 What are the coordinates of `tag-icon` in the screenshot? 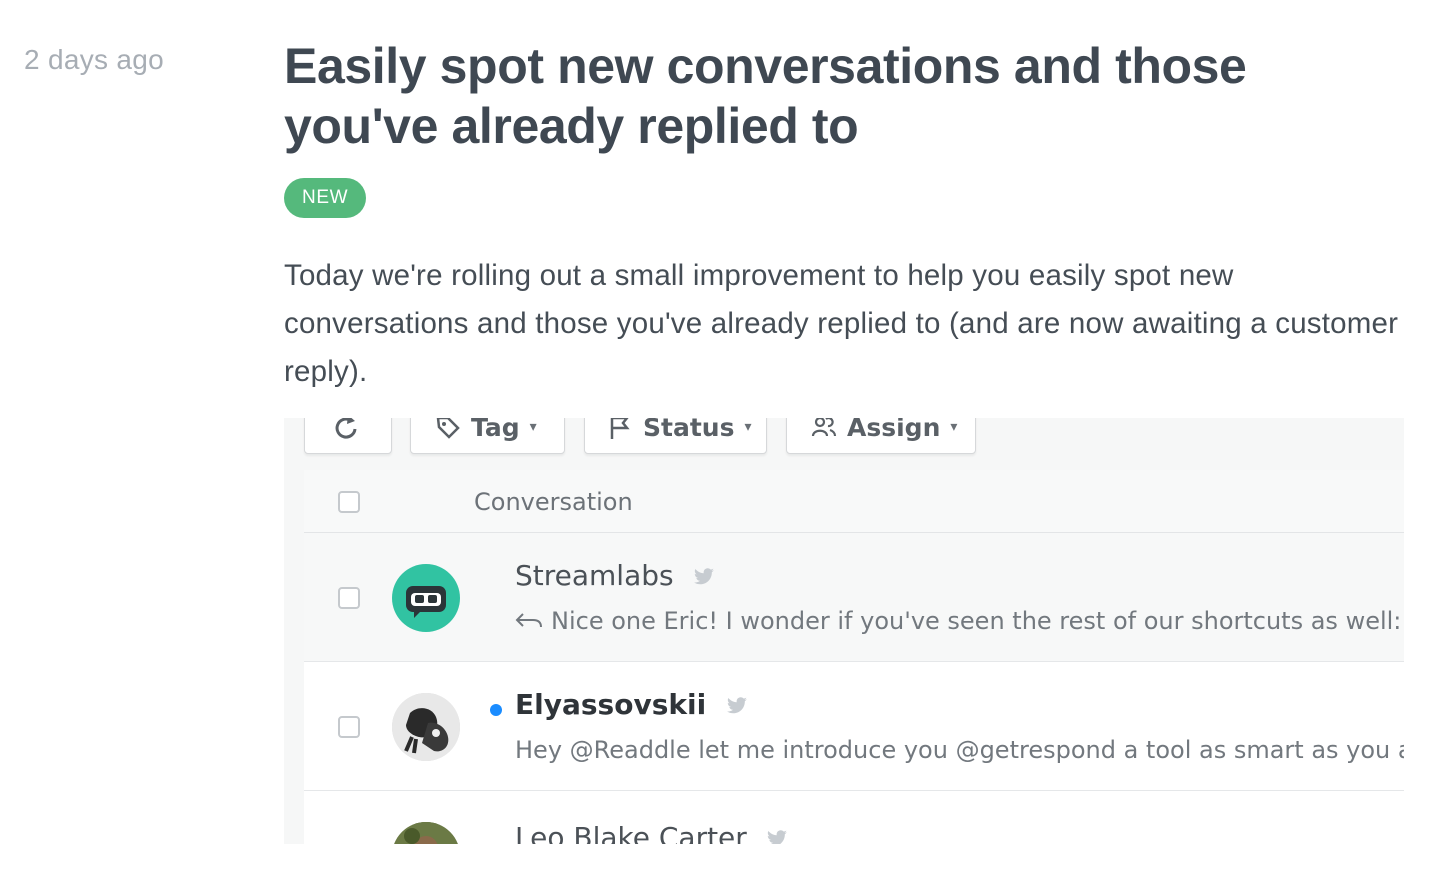 It's located at (448, 428).